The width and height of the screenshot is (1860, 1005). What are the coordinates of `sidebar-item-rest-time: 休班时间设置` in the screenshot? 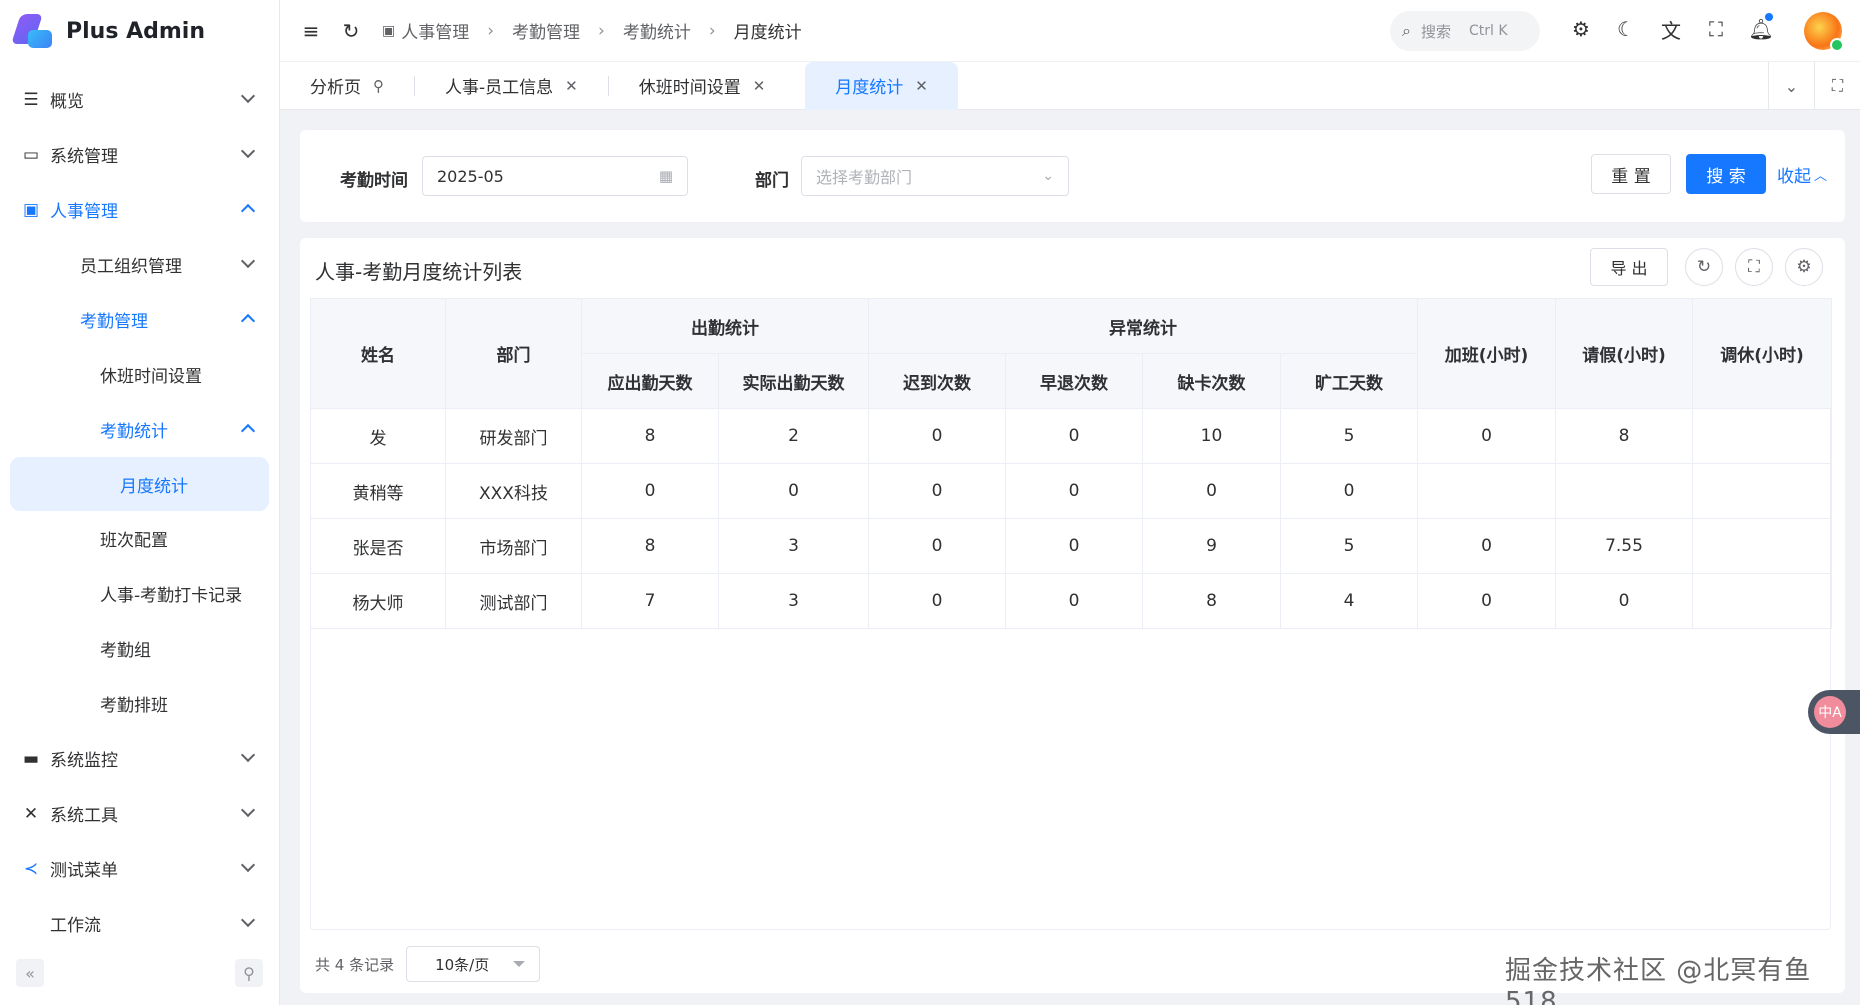 It's located at (139, 374).